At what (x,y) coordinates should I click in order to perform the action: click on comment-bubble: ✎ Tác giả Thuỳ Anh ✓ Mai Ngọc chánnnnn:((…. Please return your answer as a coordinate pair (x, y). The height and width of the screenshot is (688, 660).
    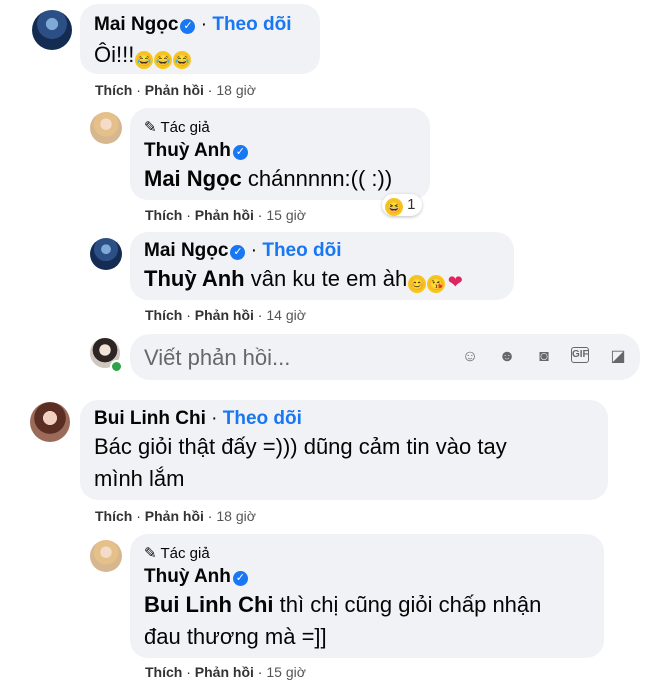
    Looking at the image, I should click on (280, 154).